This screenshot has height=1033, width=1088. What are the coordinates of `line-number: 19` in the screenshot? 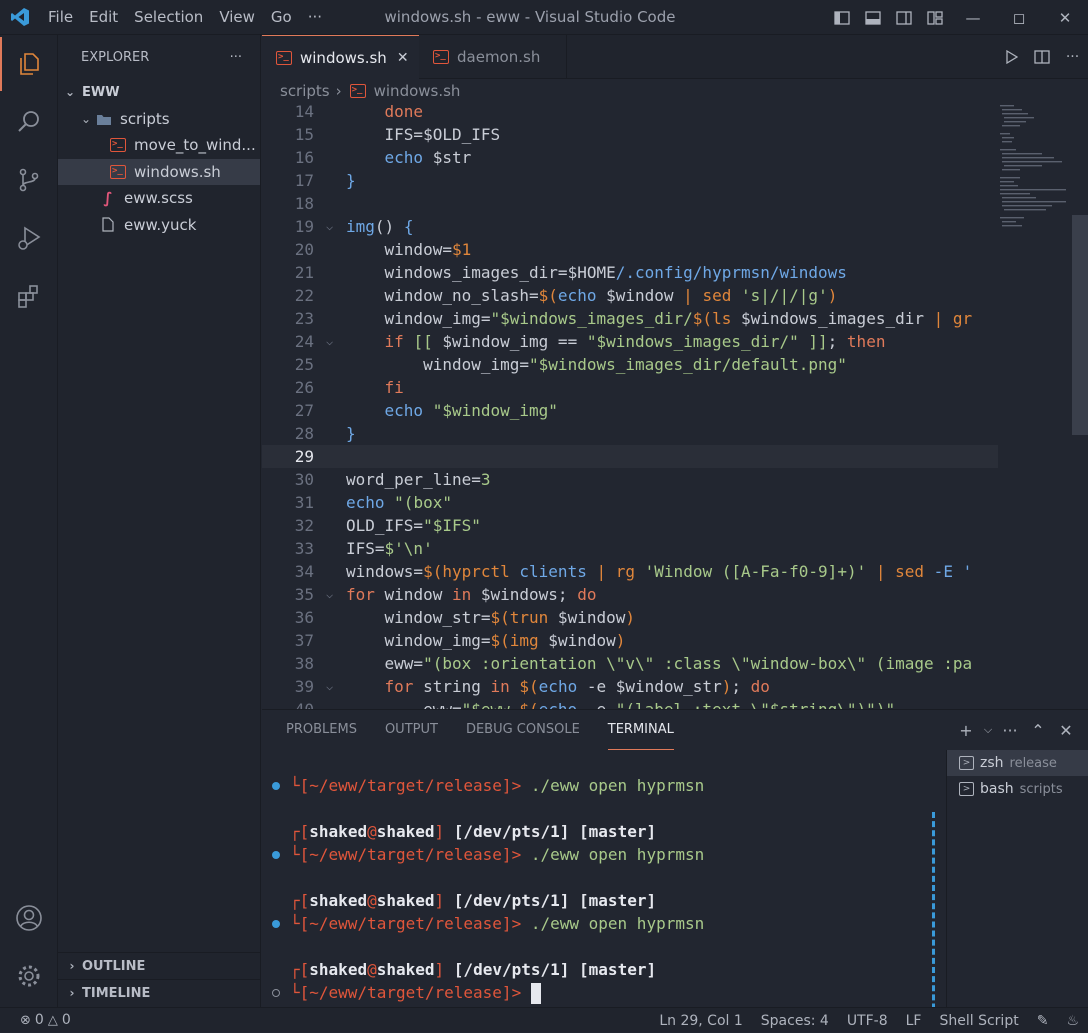 It's located at (304, 226).